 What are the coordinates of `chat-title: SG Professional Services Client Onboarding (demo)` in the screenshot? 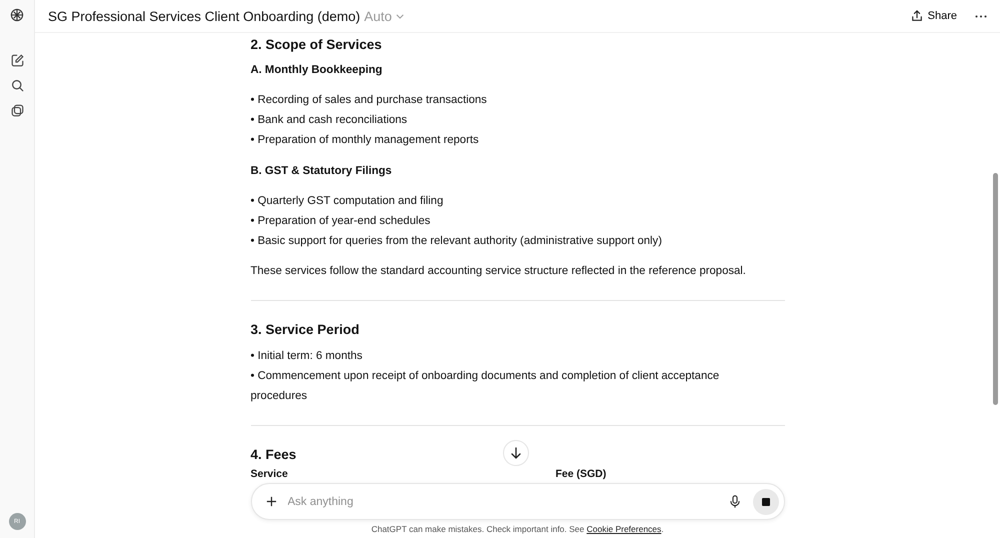 It's located at (204, 16).